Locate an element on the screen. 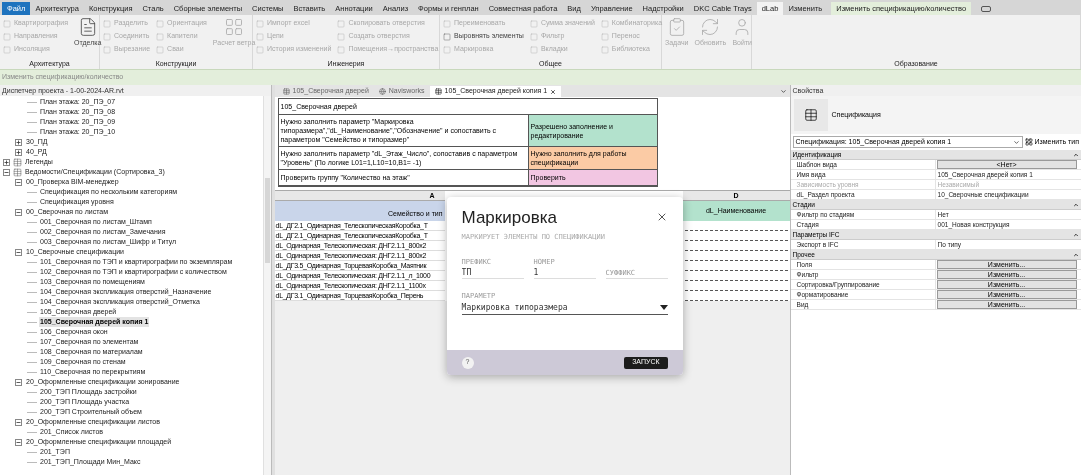 The width and height of the screenshot is (1081, 475). scrollbar is located at coordinates (266, 285).